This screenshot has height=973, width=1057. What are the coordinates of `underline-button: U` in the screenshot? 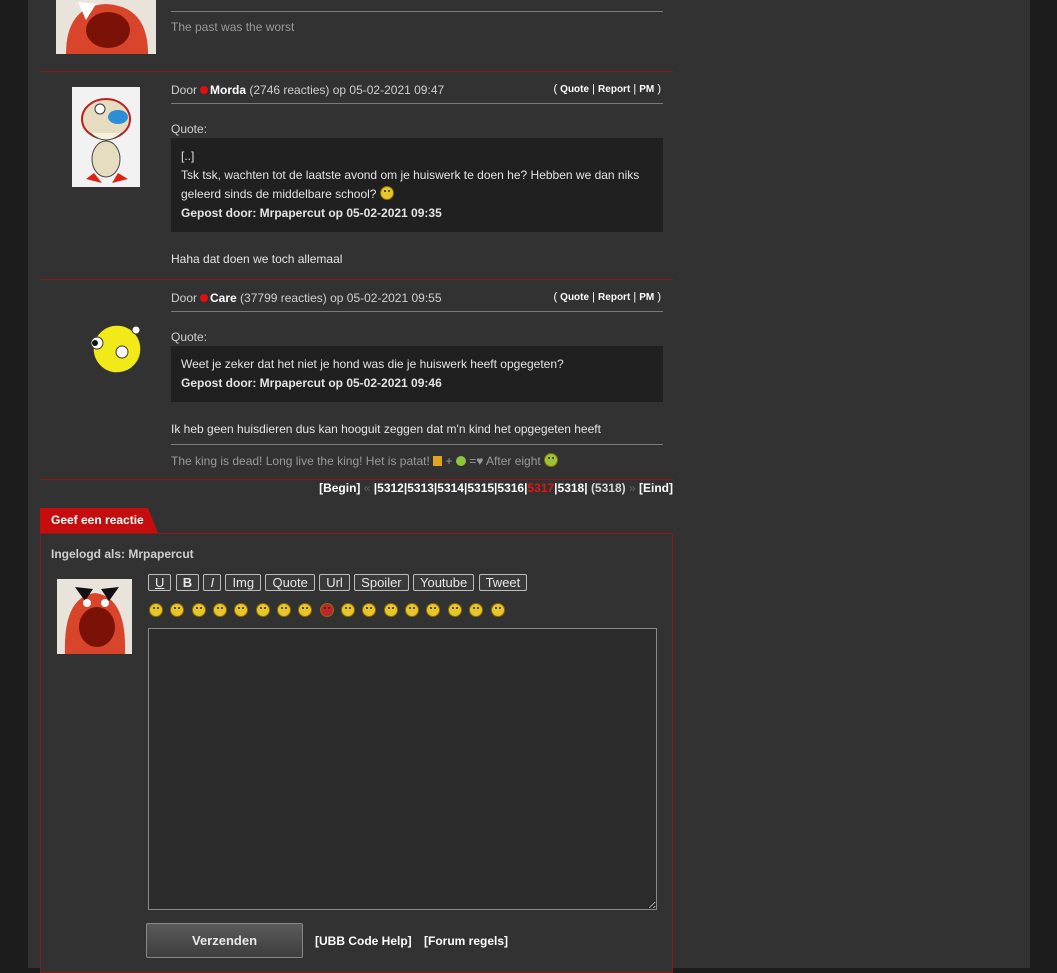 It's located at (160, 582).